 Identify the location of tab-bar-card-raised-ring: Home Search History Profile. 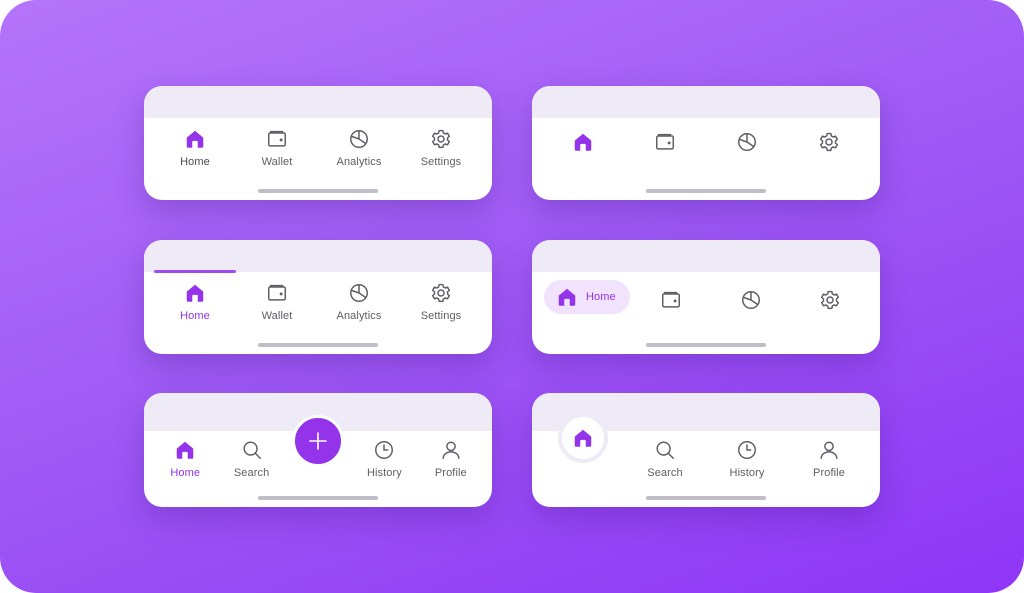
(706, 450).